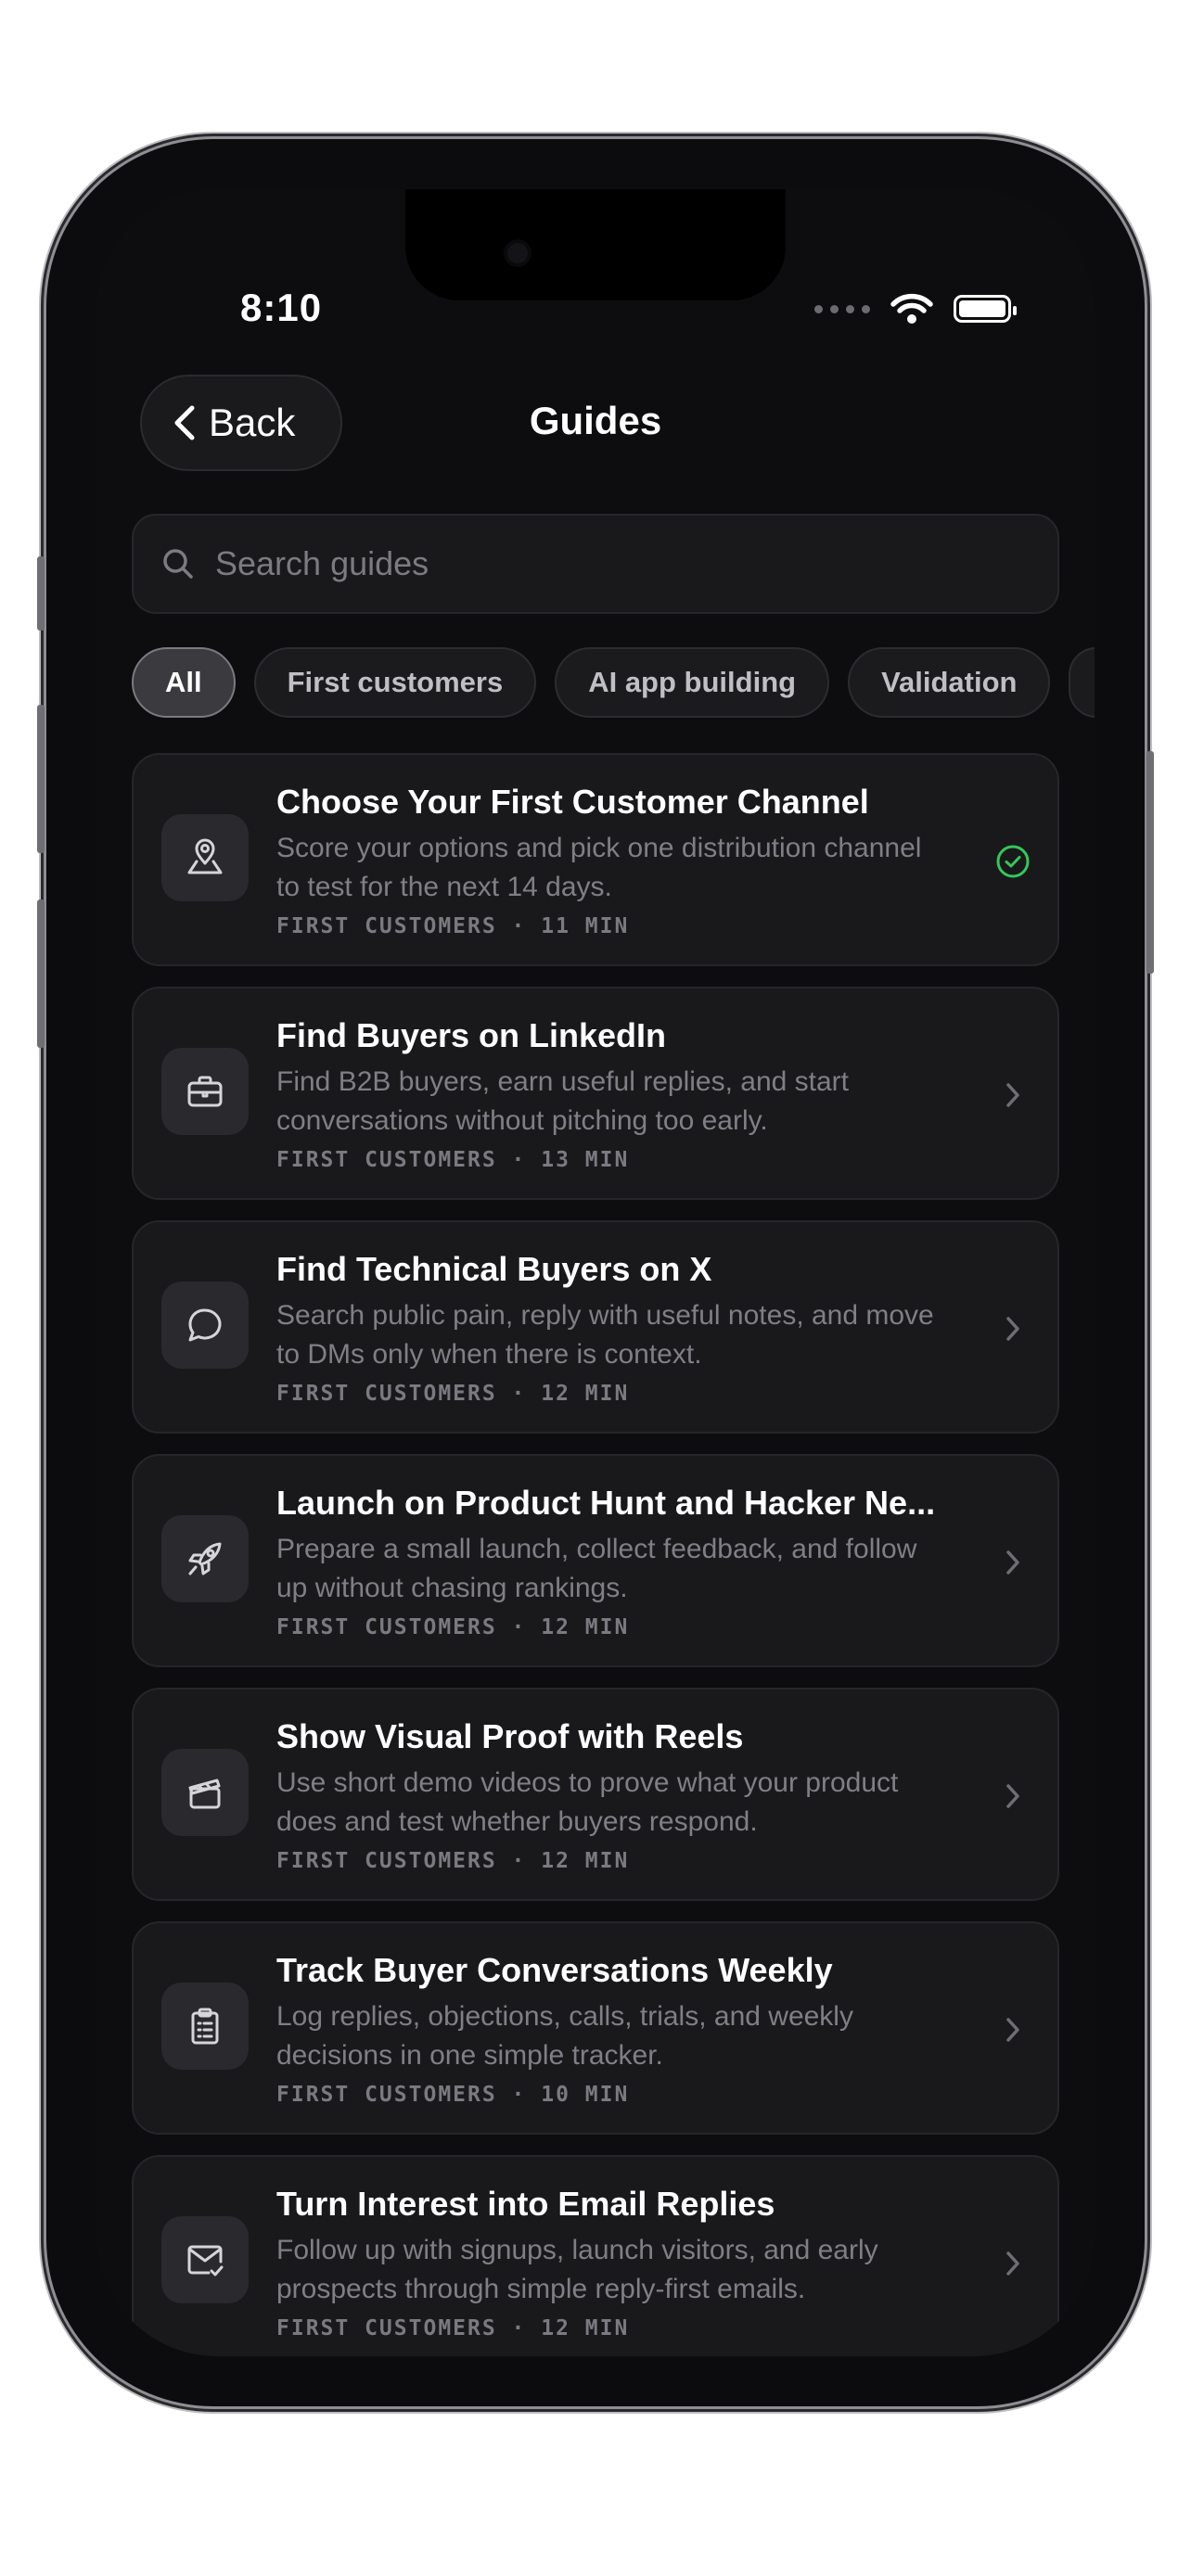 This screenshot has width=1191, height=2576. I want to click on mute-switch, so click(41, 593).